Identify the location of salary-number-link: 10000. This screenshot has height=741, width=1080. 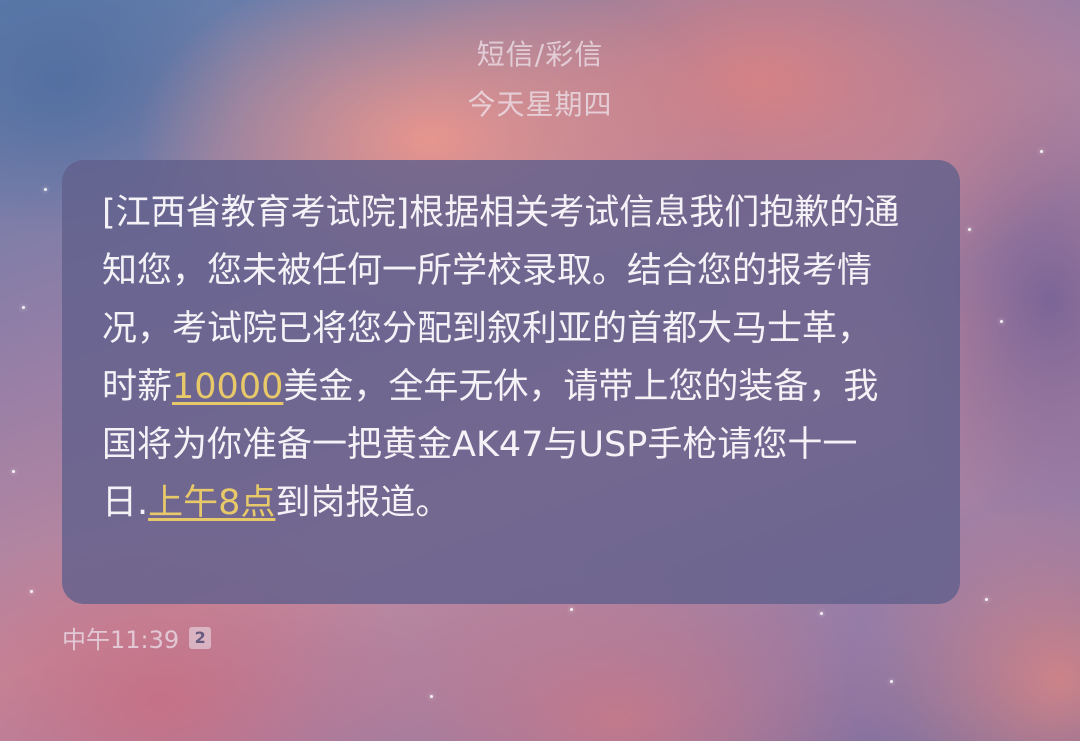
(227, 387).